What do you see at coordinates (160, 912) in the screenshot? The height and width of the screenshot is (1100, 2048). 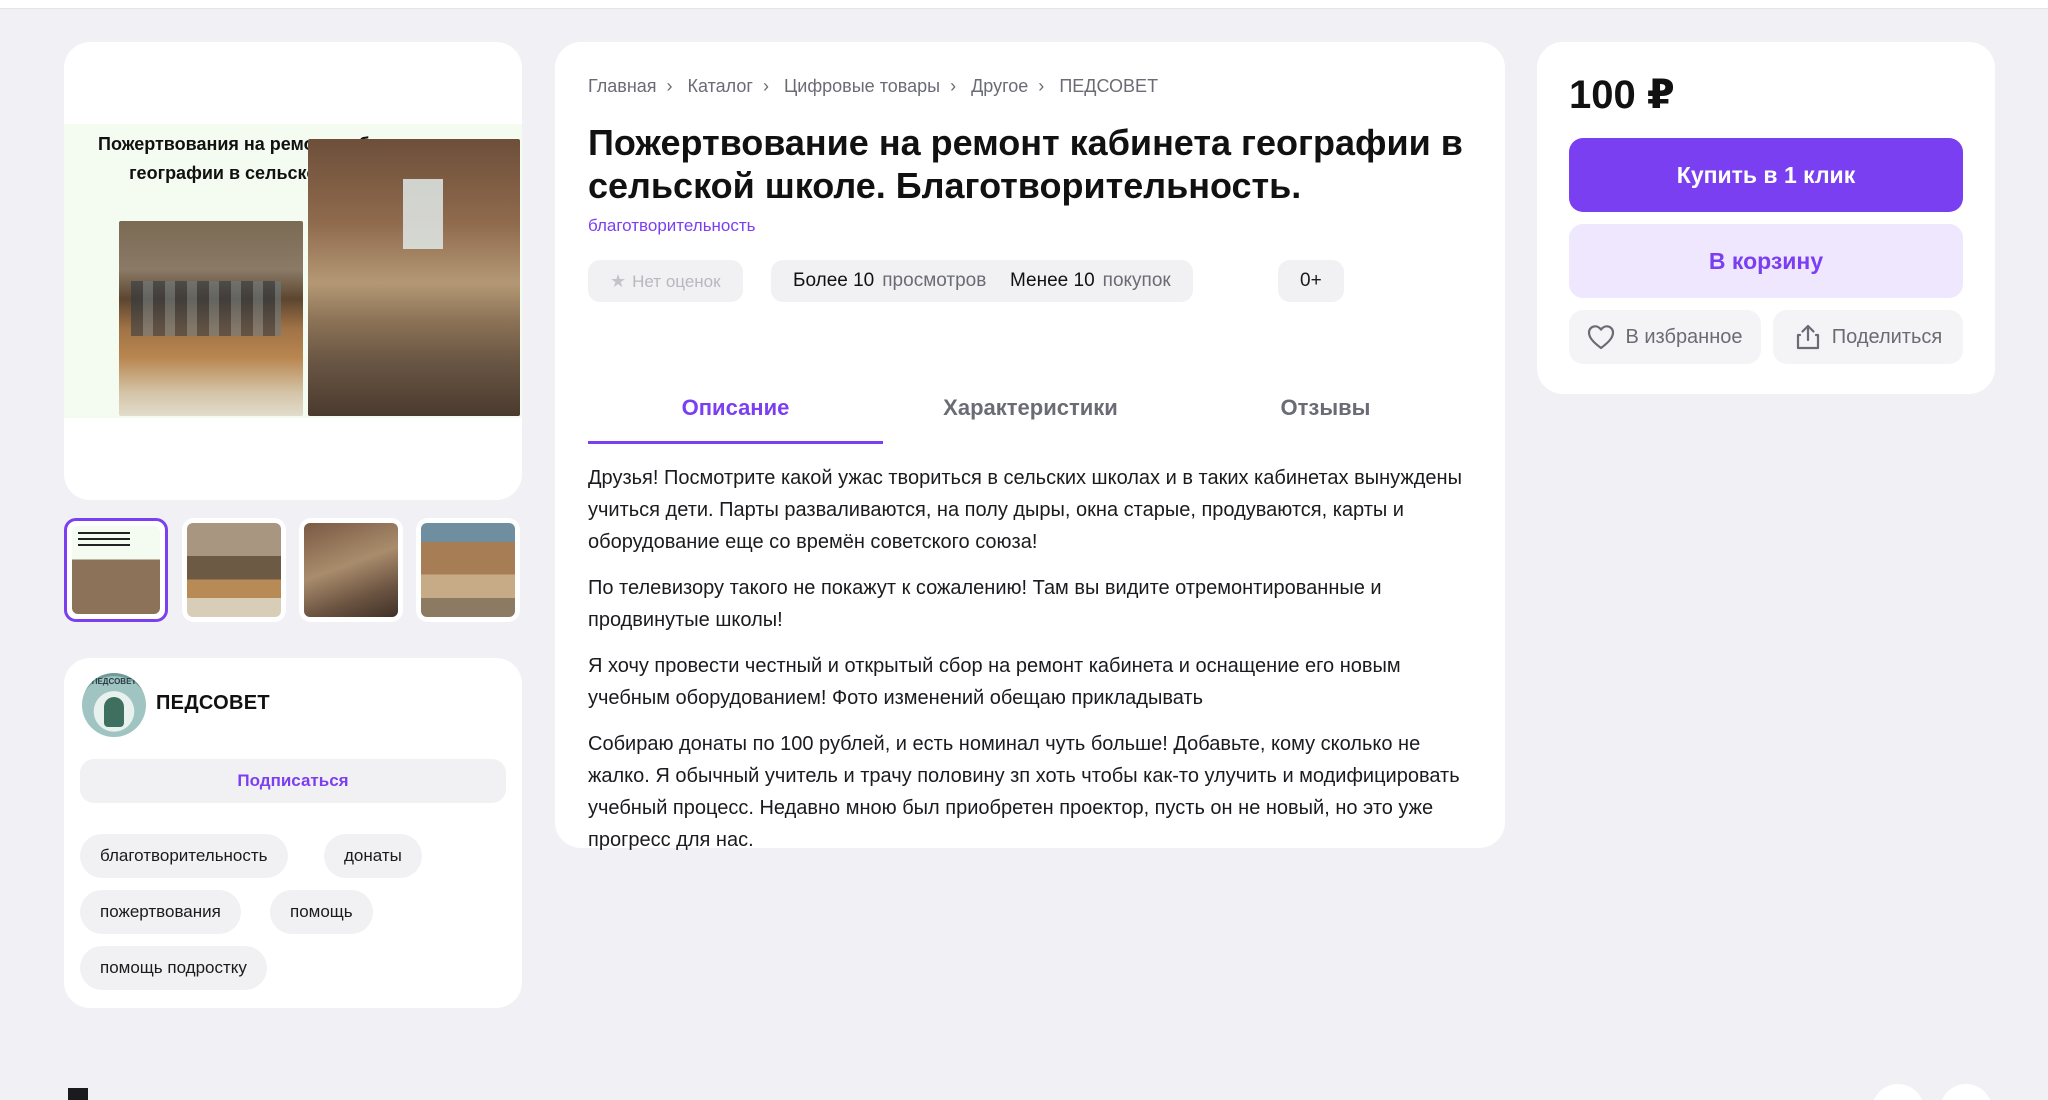 I see `tag-donations-2: пожертвования` at bounding box center [160, 912].